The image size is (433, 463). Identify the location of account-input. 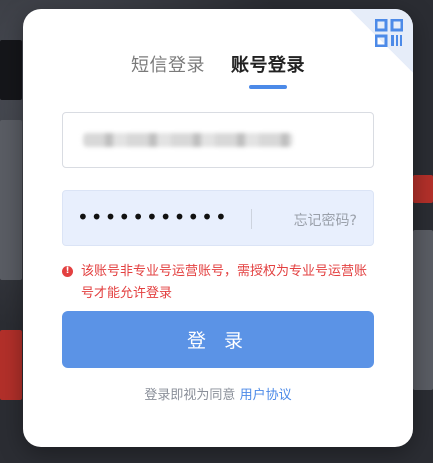
(218, 140).